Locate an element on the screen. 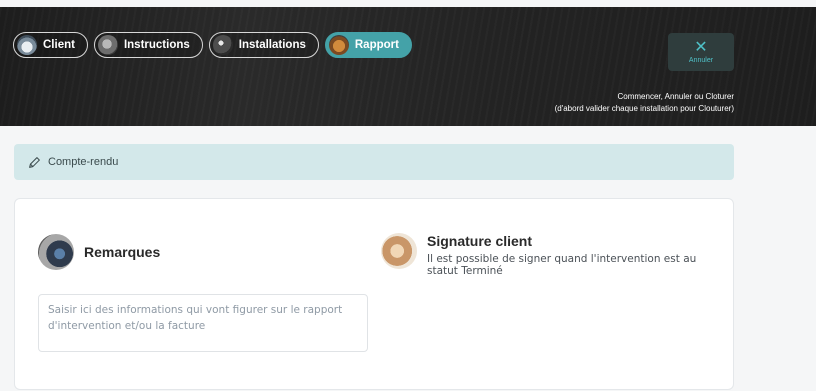  tab-instructions: Instructions is located at coordinates (148, 45).